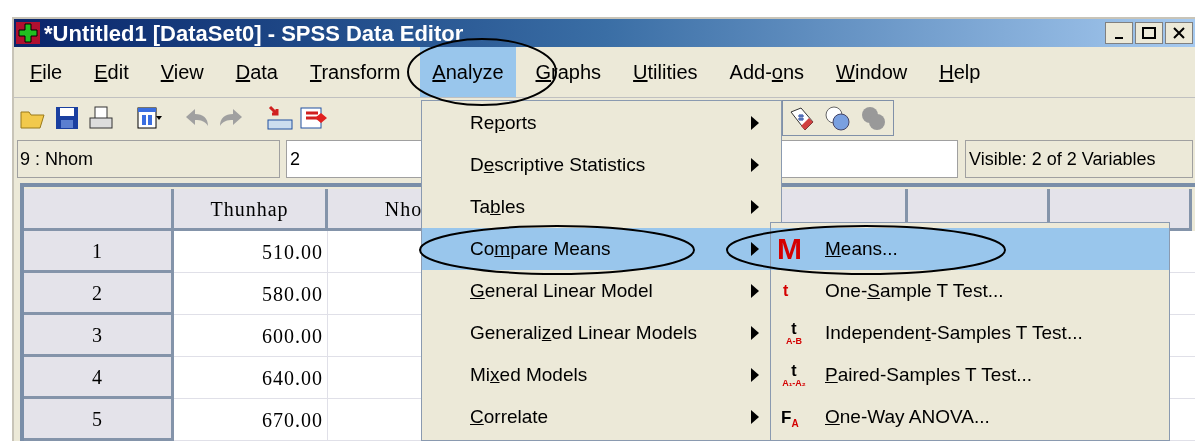 The height and width of the screenshot is (441, 1195). Describe the element at coordinates (1079, 159) in the screenshot. I see `visible-variables-label: Visible: 2 of 2 Variables` at that location.